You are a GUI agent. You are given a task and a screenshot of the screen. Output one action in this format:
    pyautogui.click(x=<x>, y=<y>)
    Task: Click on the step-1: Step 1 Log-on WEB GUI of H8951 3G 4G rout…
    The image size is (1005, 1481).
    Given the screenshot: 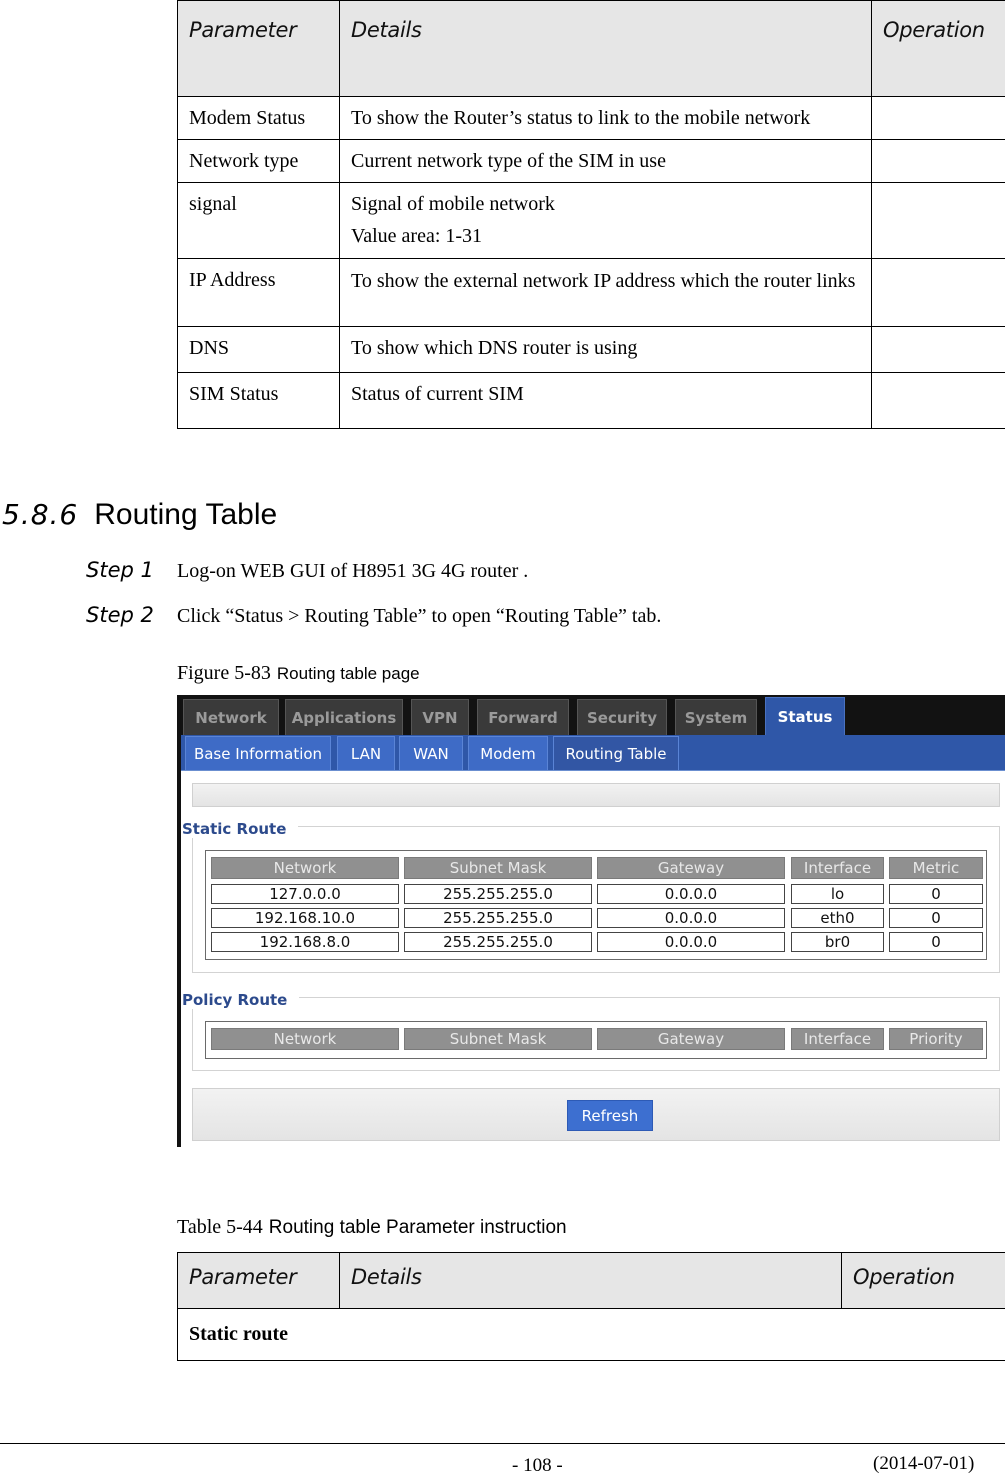 What is the action you would take?
    pyautogui.click(x=307, y=570)
    